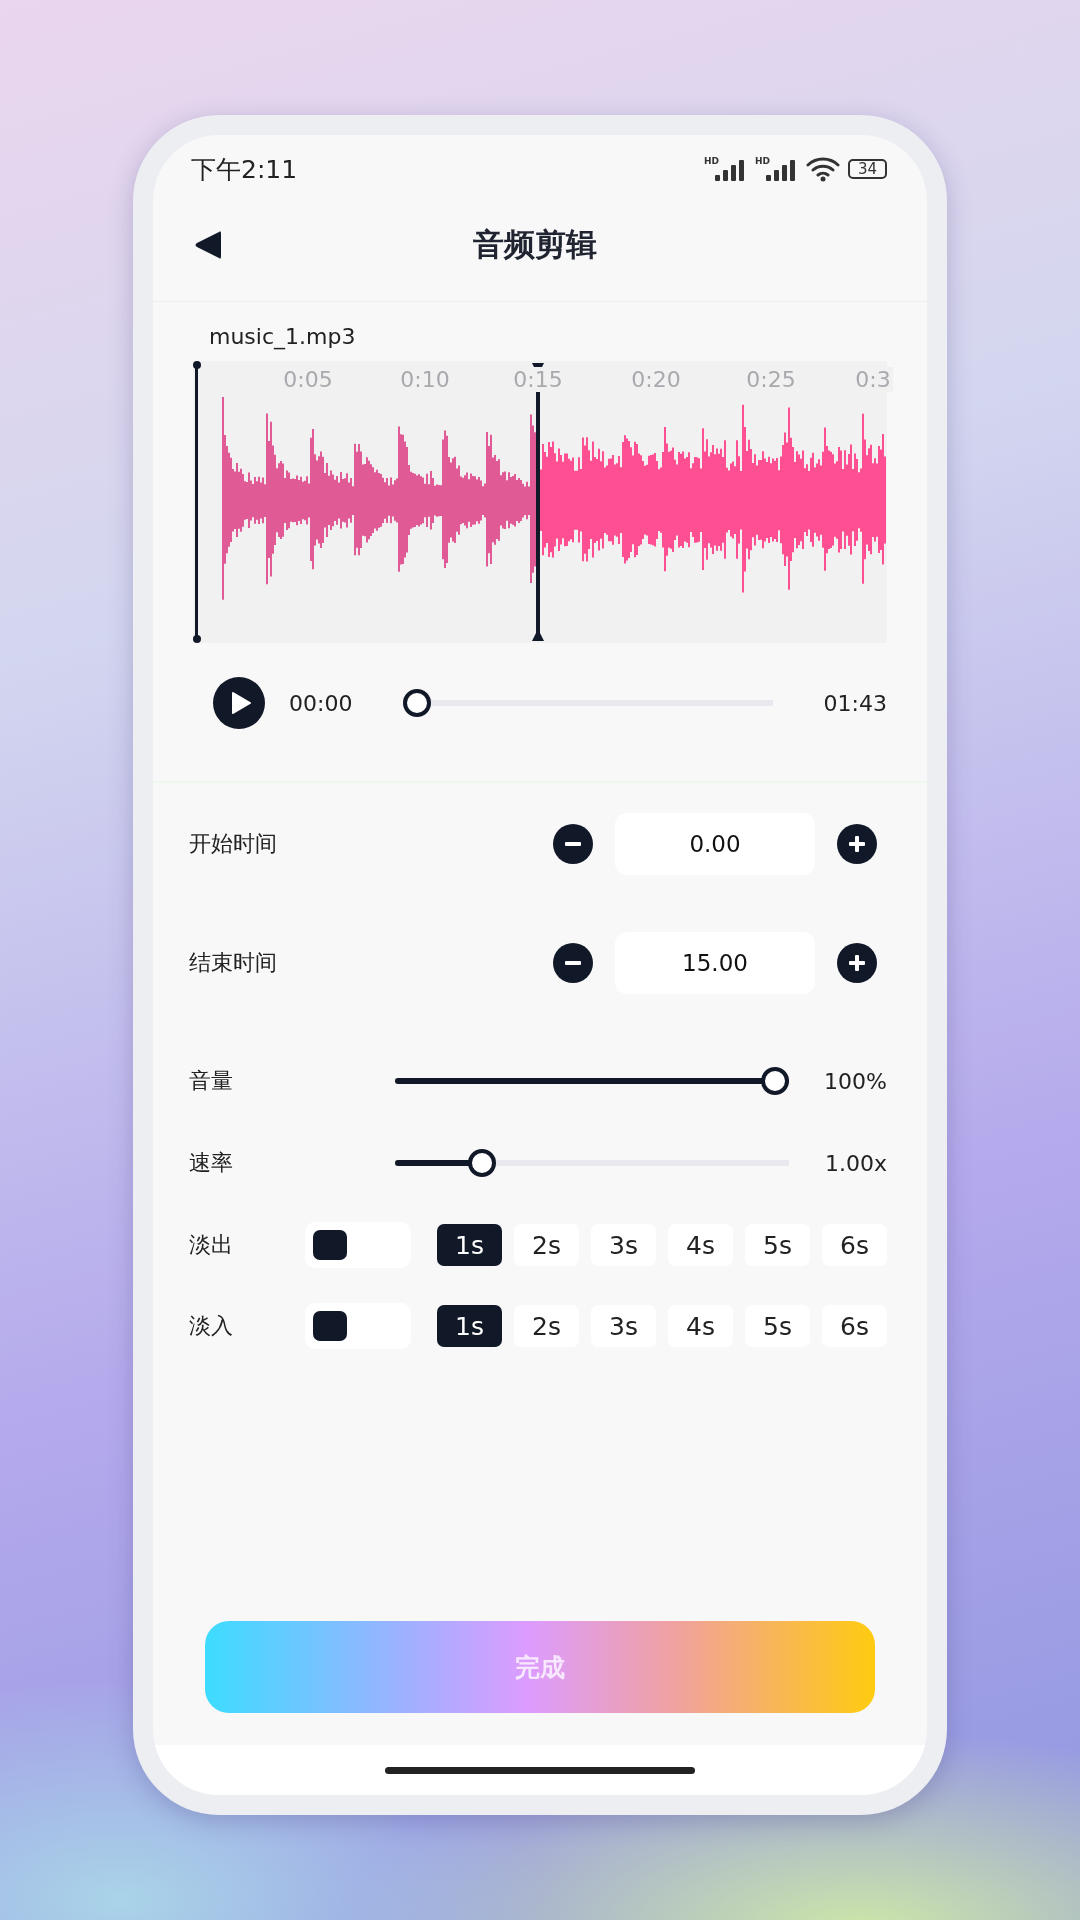 This screenshot has height=1920, width=1080. I want to click on field-label: 开始时间, so click(233, 844).